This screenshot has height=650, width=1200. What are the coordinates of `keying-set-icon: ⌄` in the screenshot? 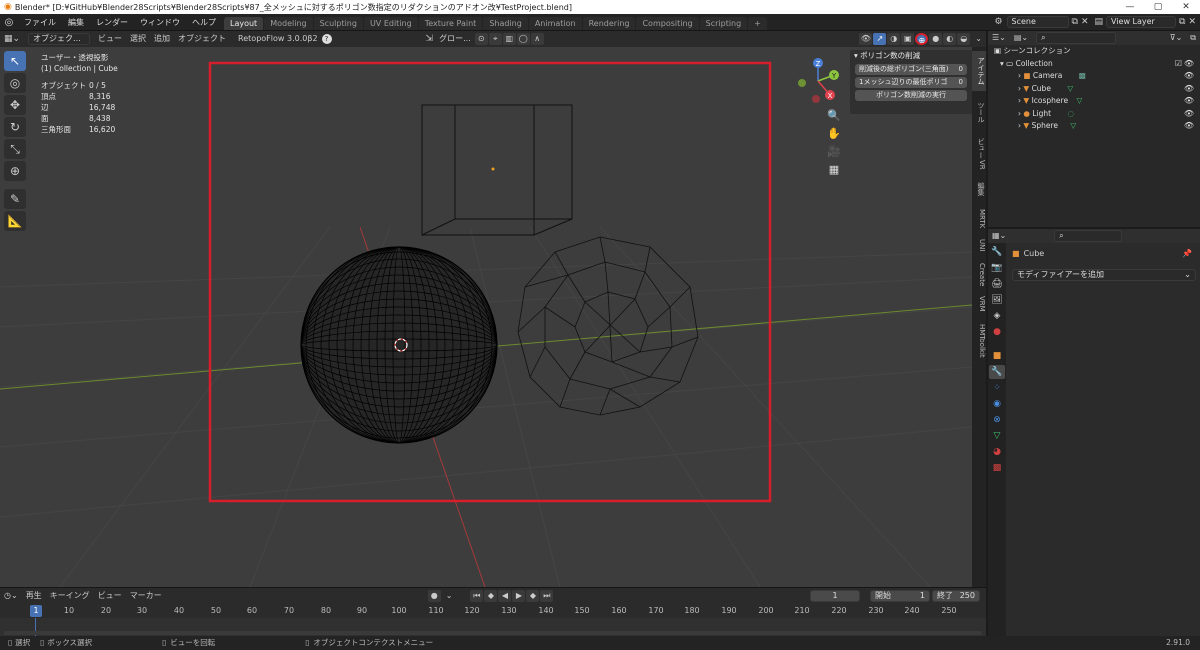 It's located at (449, 596).